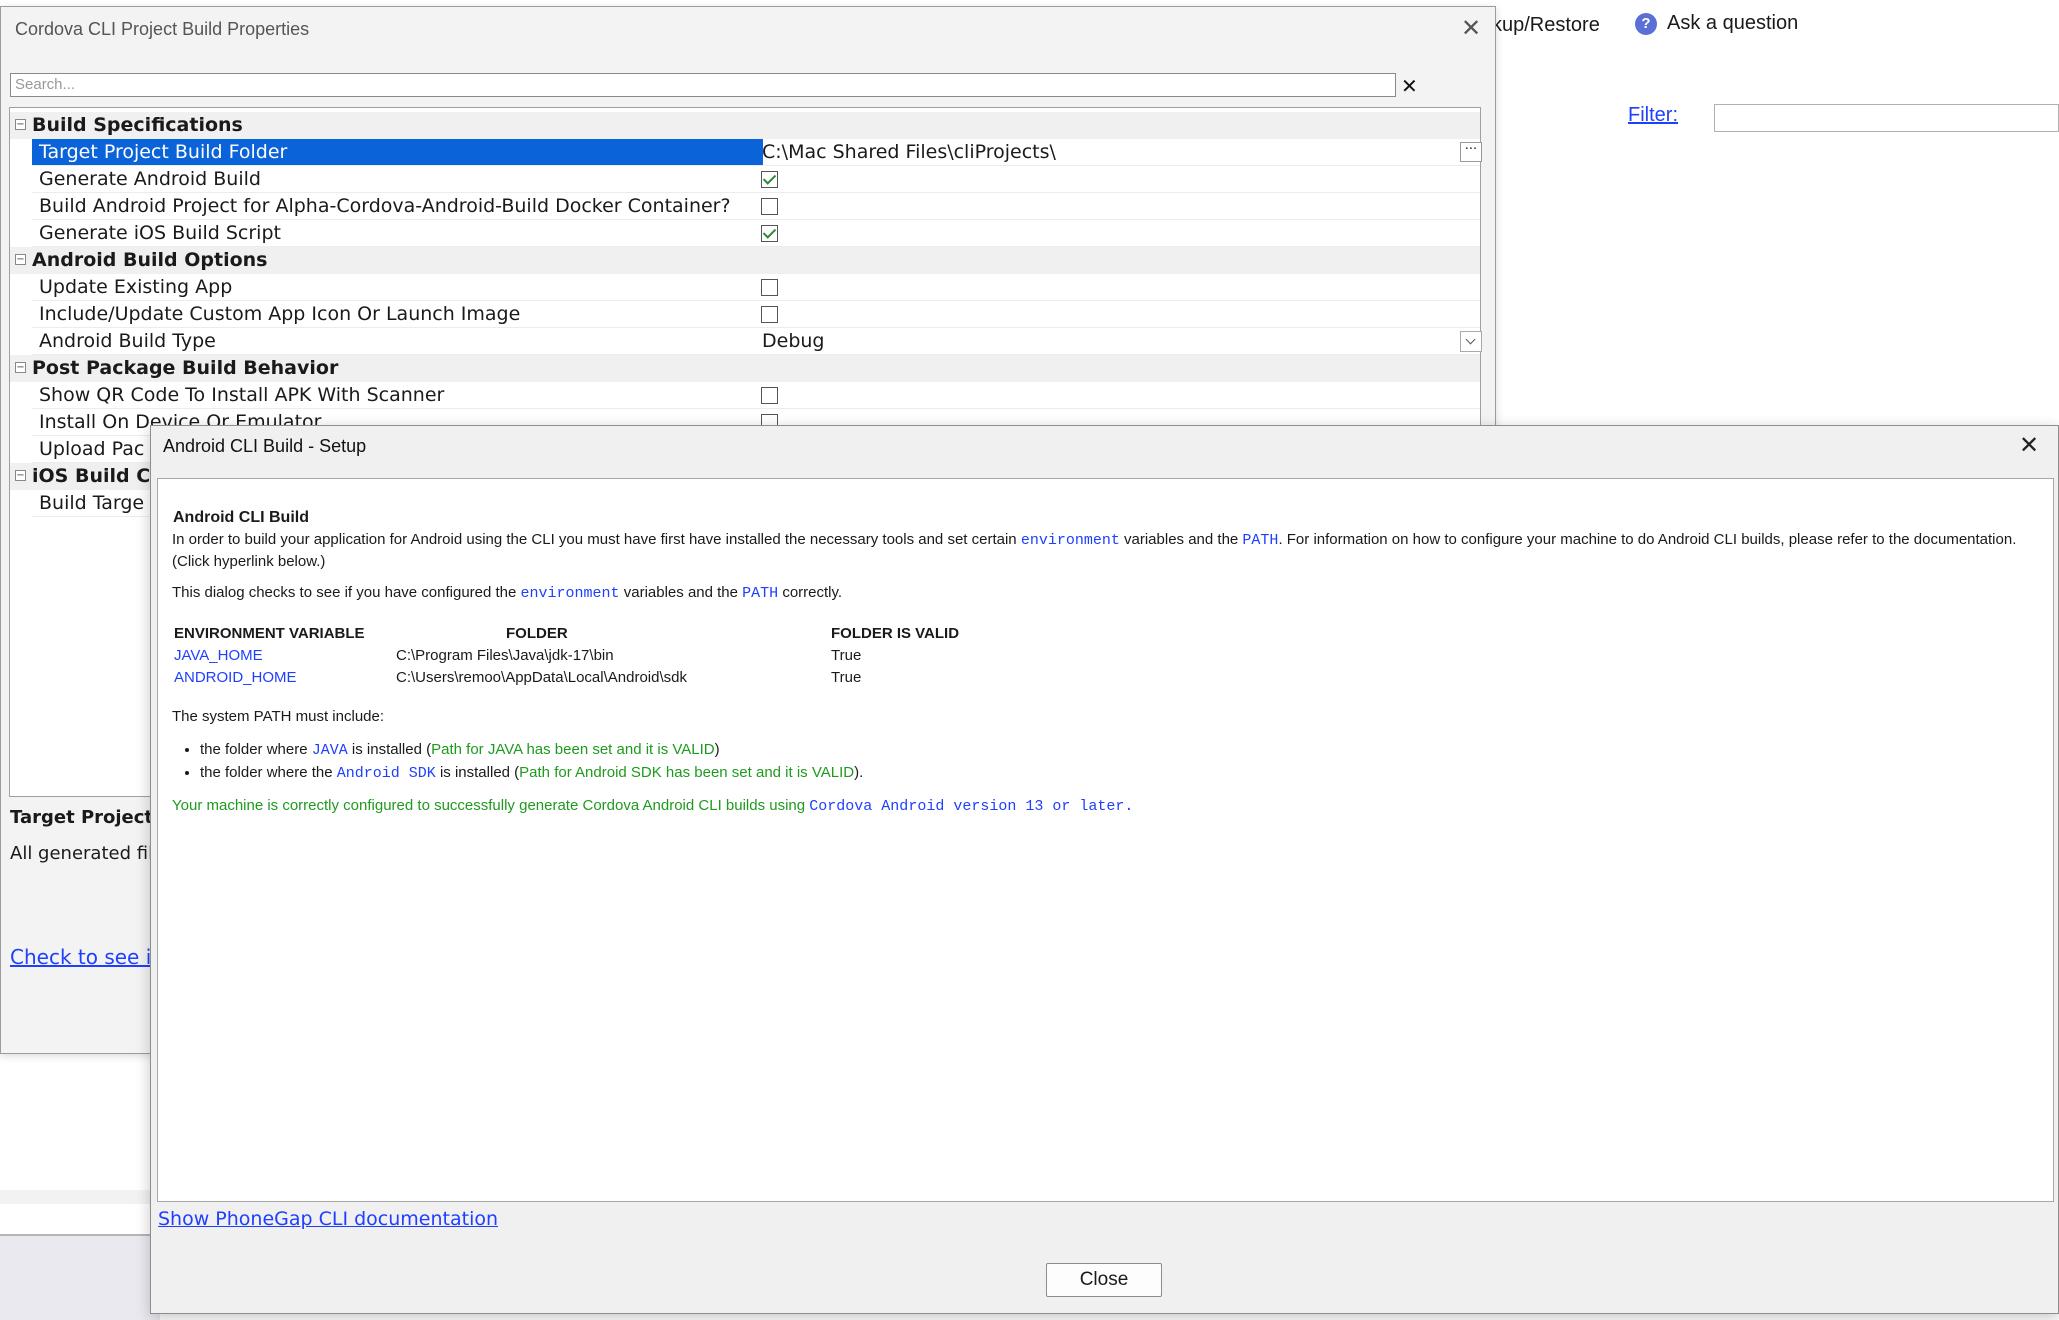 This screenshot has width=2059, height=1320. What do you see at coordinates (160, 233) in the screenshot?
I see `property-name: Generate iOS Build Script` at bounding box center [160, 233].